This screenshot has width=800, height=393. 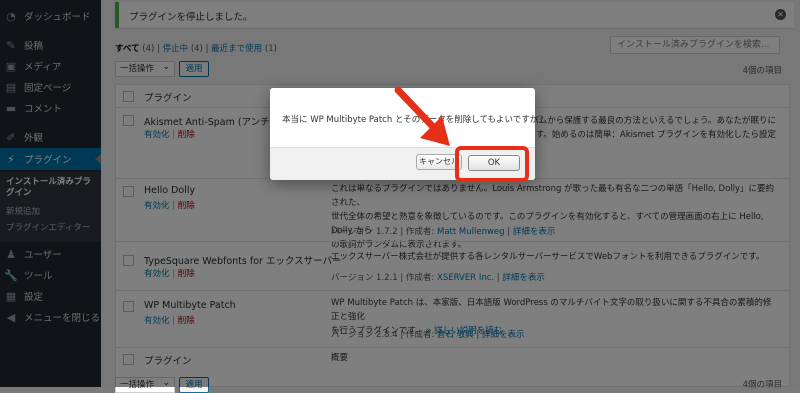 What do you see at coordinates (422, 116) in the screenshot?
I see `pointer-arrow-icon` at bounding box center [422, 116].